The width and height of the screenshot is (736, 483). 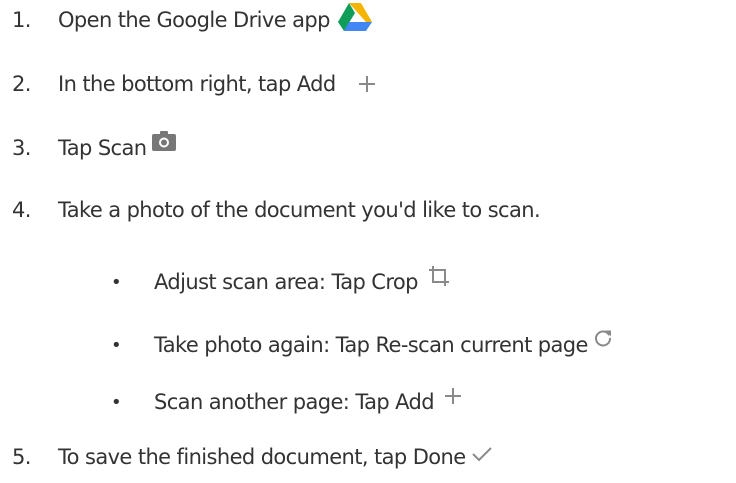 I want to click on step-text: Tap Scan, so click(x=102, y=148).